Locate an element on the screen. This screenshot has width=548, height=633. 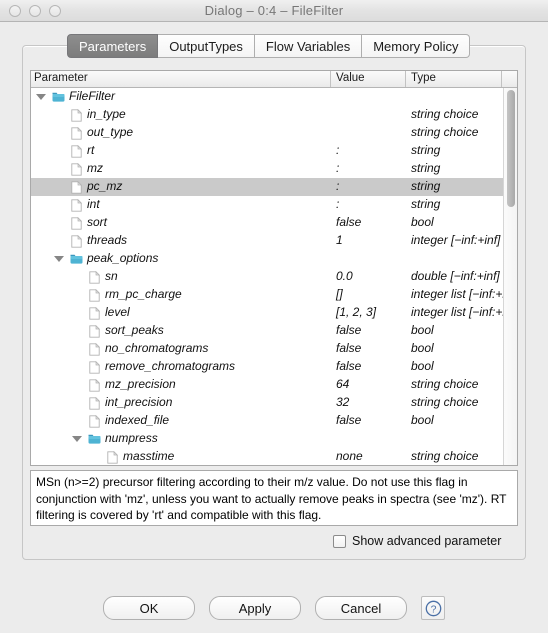
table-row: mz: string is located at coordinates (274, 169).